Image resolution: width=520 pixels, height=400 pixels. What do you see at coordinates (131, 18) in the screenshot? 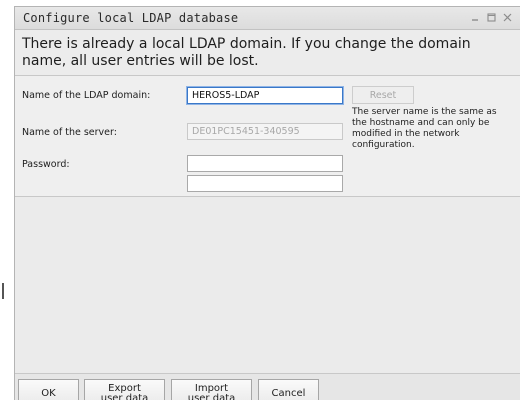
I see `window-title: Configure local LDAP database` at bounding box center [131, 18].